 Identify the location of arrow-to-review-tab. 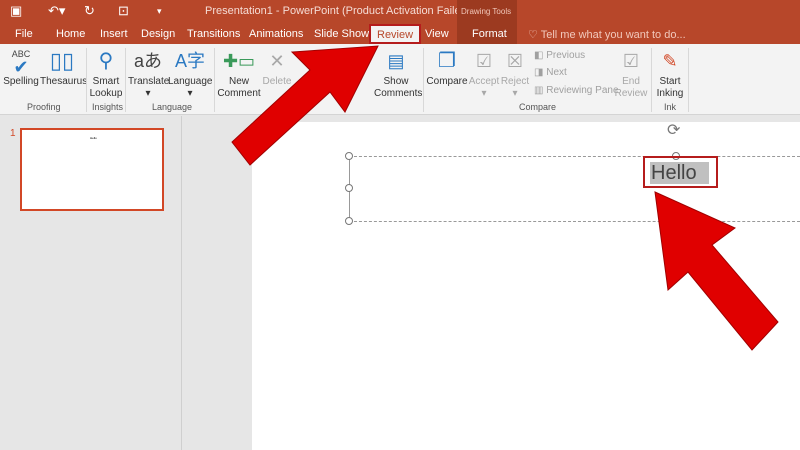
(305, 105).